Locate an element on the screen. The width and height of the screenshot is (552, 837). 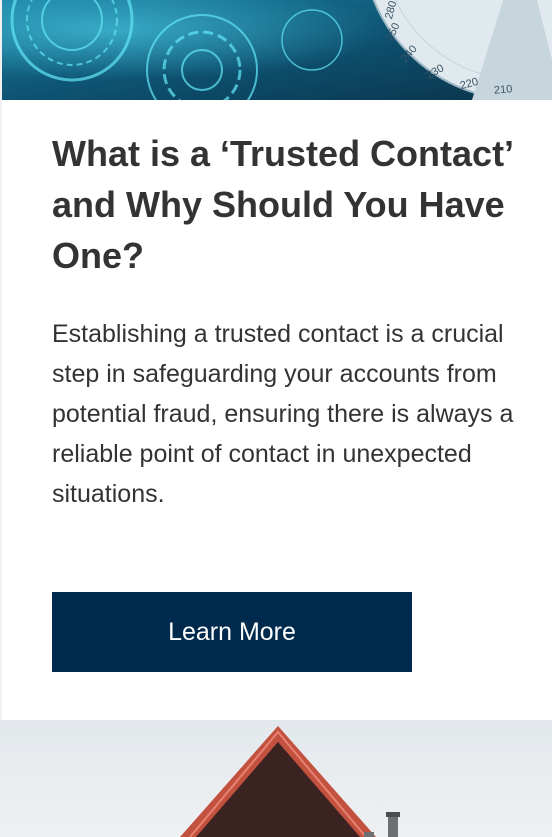
dial-tick-label: 250 is located at coordinates (393, 32).